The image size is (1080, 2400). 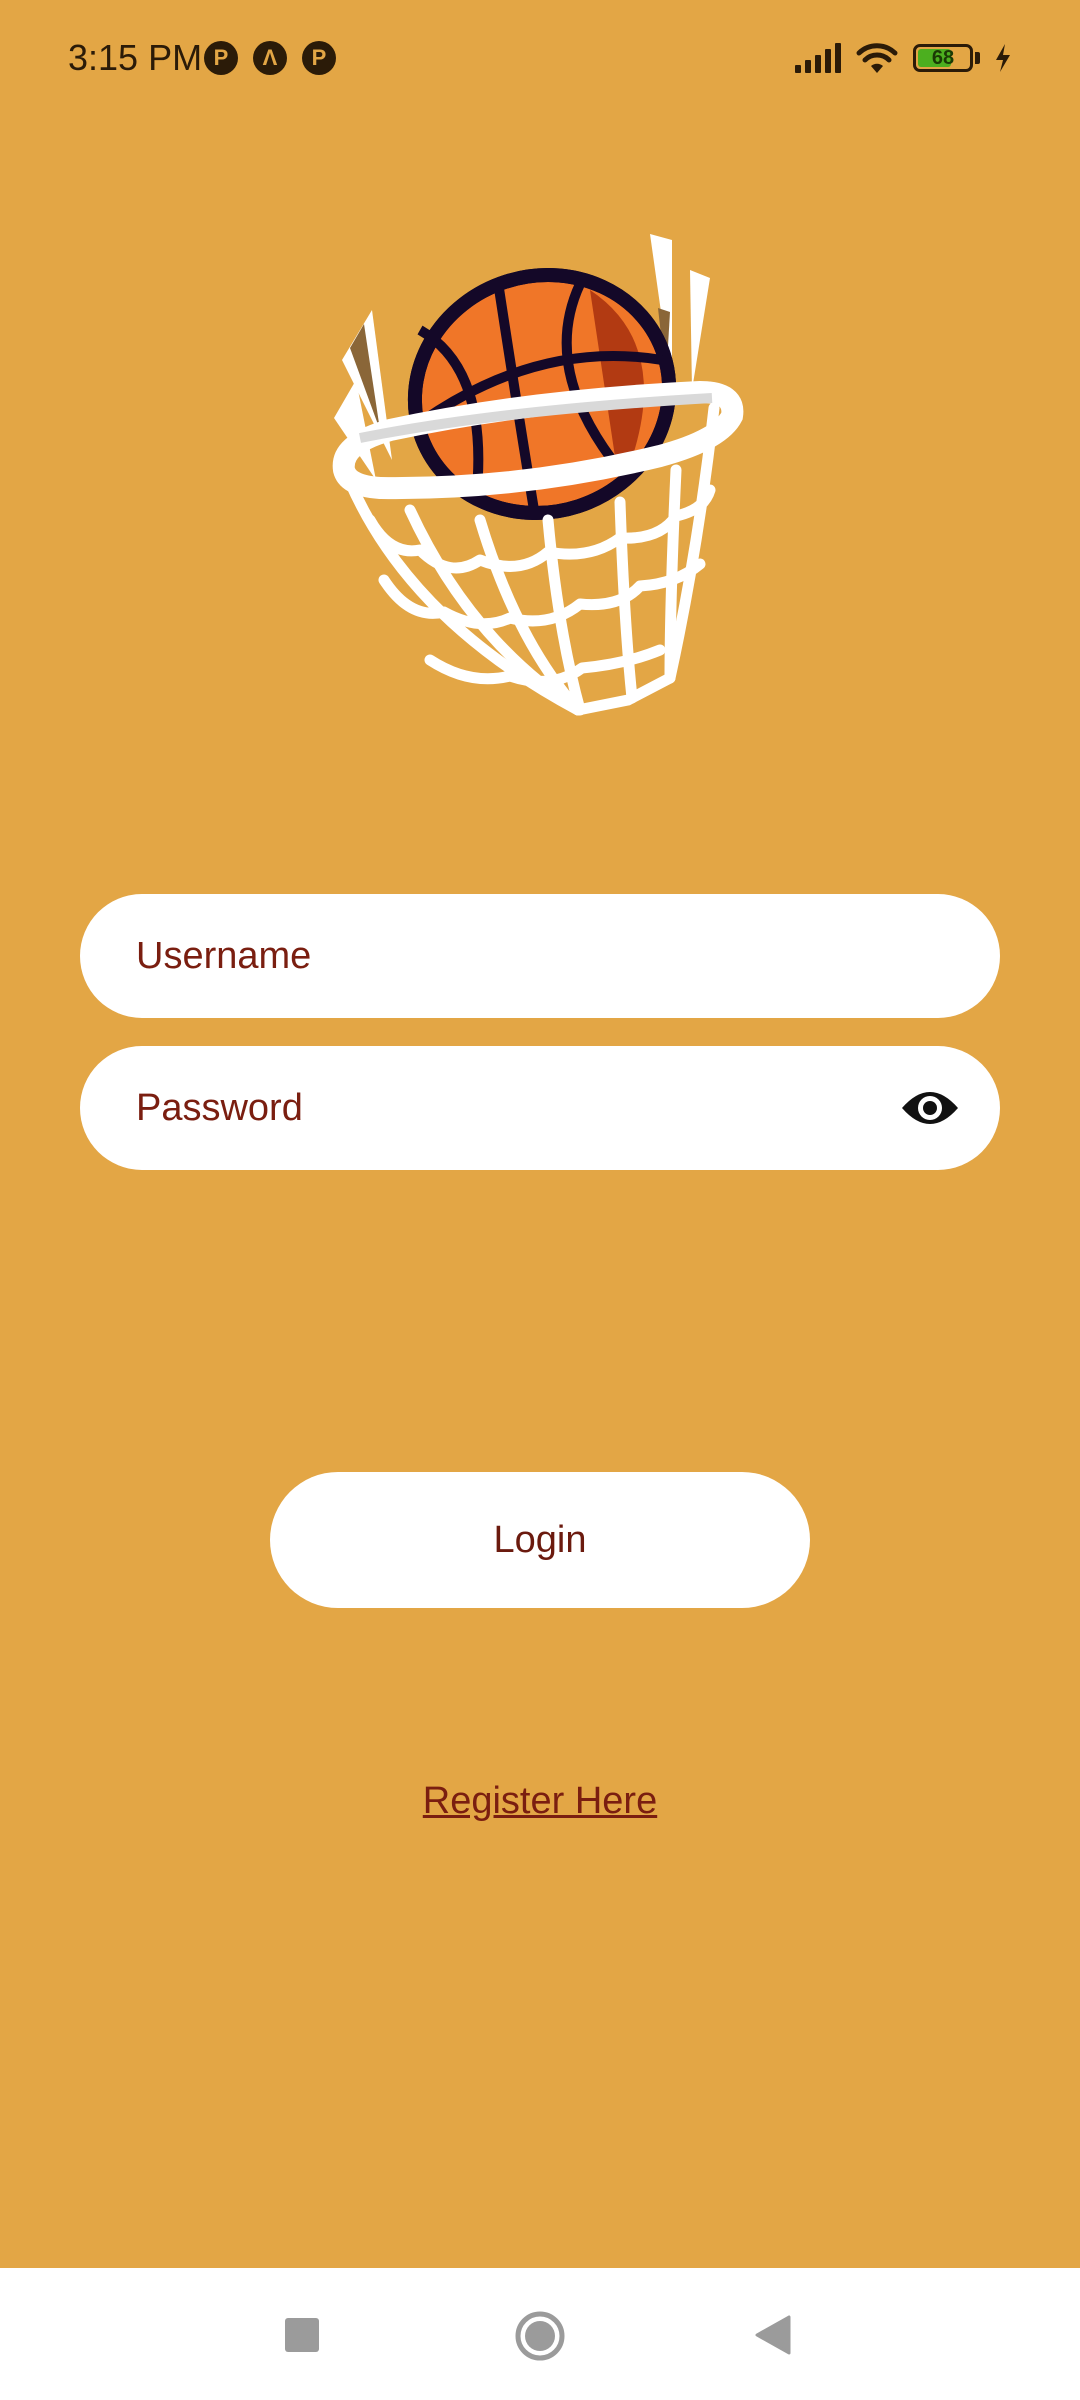 What do you see at coordinates (903, 58) in the screenshot?
I see `status-icons: 68` at bounding box center [903, 58].